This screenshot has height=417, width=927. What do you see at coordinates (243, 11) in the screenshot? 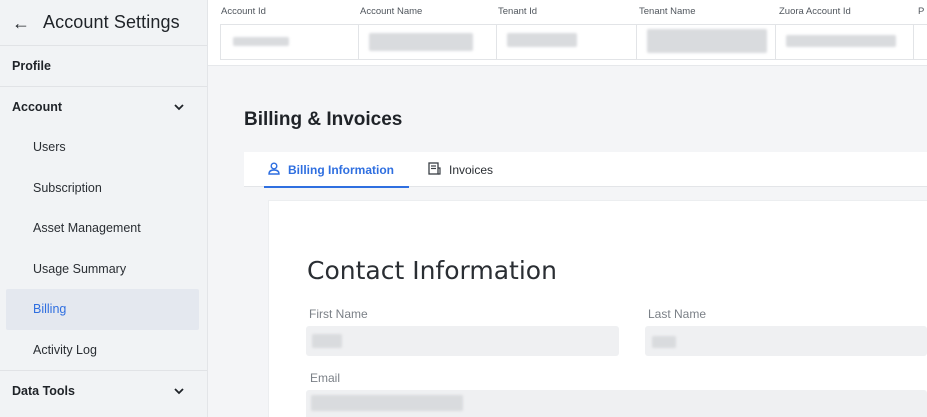
I see `column-header: Account Id` at bounding box center [243, 11].